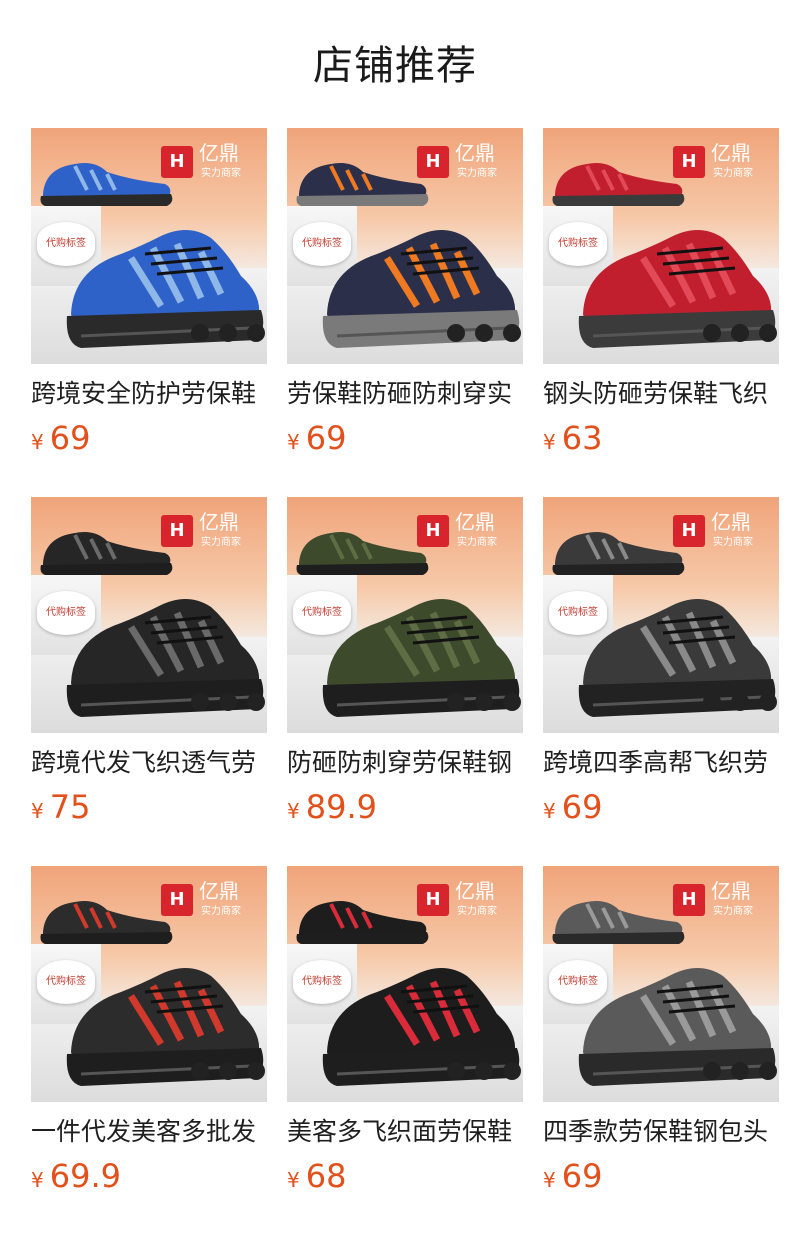  What do you see at coordinates (149, 1132) in the screenshot?
I see `product-name: 一件代发美客多批发` at bounding box center [149, 1132].